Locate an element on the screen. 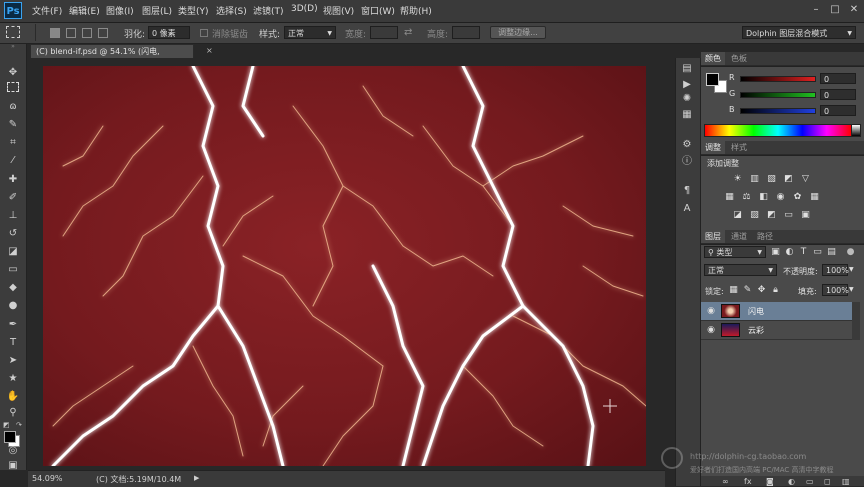  menu-help: 帮助(H) is located at coordinates (416, 10).